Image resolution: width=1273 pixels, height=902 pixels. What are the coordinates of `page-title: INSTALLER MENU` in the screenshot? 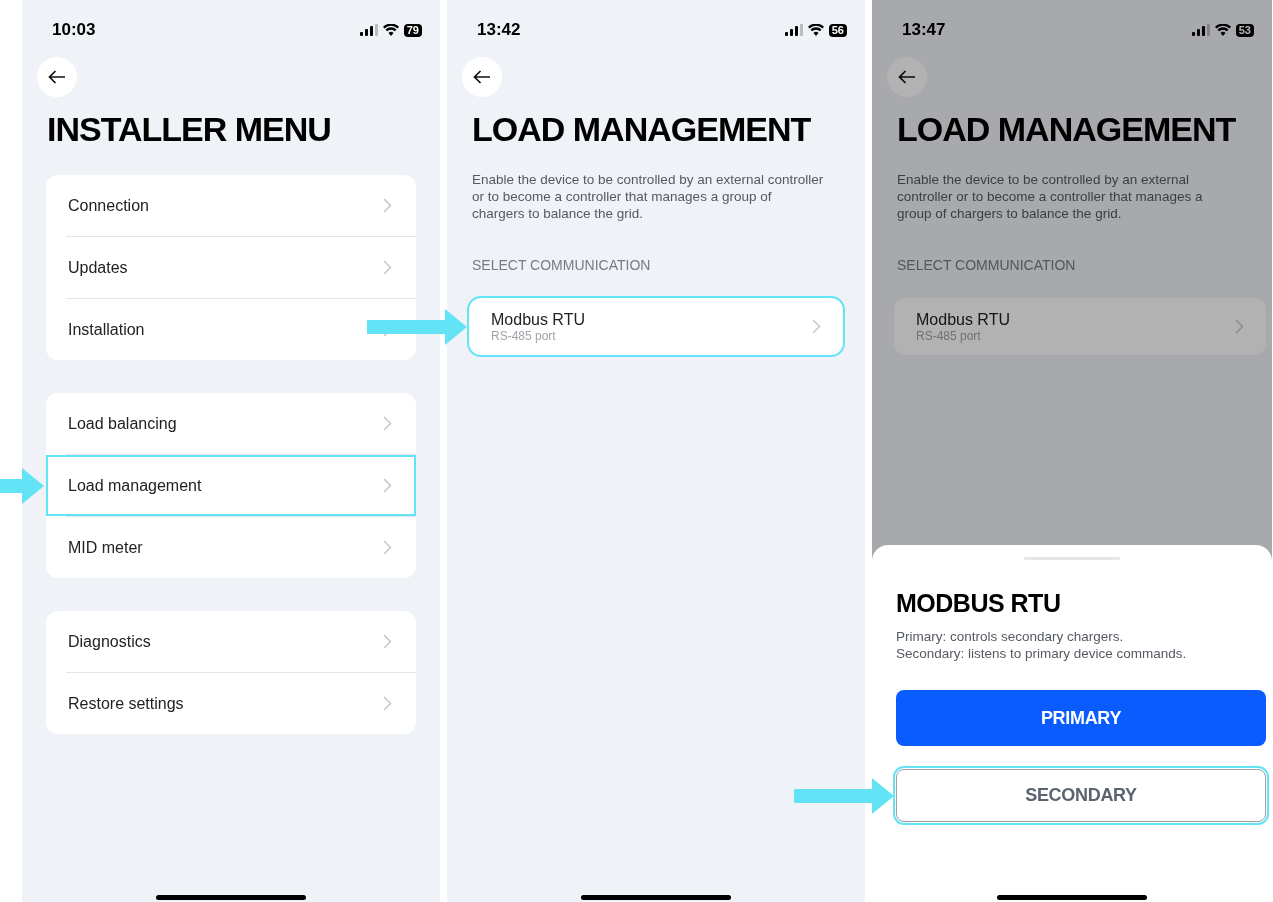 It's located at (189, 129).